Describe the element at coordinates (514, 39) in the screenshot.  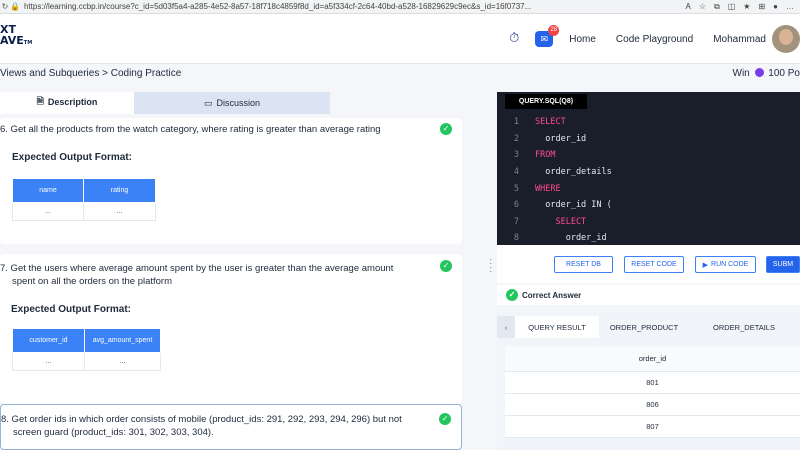
I see `timer-icon: ⏱` at that location.